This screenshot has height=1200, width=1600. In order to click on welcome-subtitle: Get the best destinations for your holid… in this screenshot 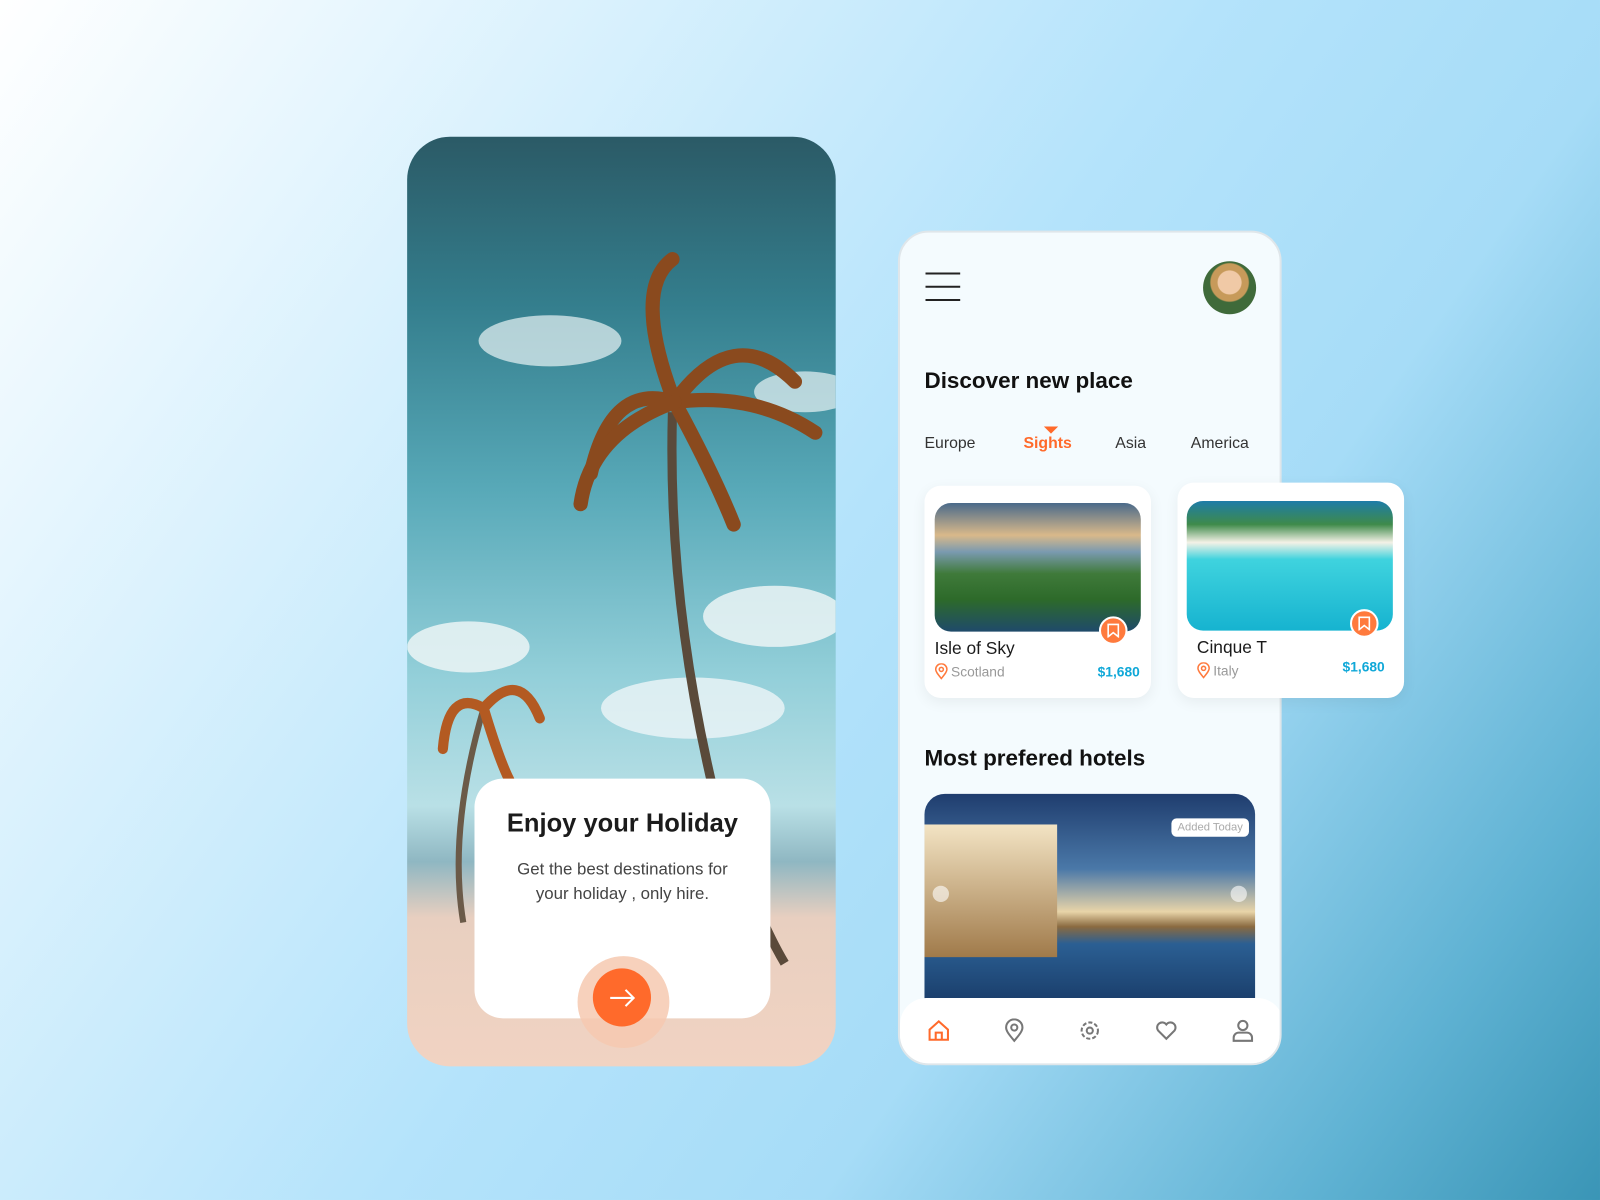, I will do `click(622, 882)`.